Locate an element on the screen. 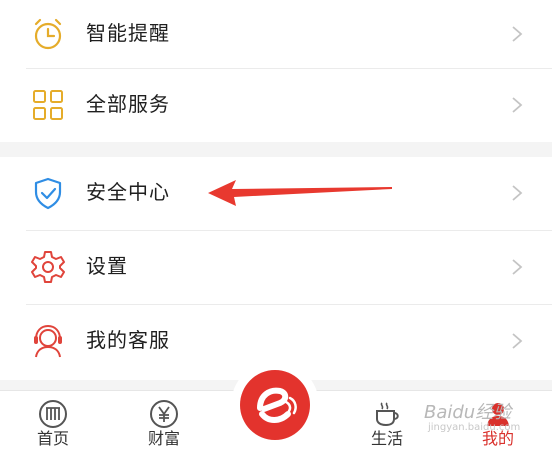  tab-home: 首页 is located at coordinates (53, 421).